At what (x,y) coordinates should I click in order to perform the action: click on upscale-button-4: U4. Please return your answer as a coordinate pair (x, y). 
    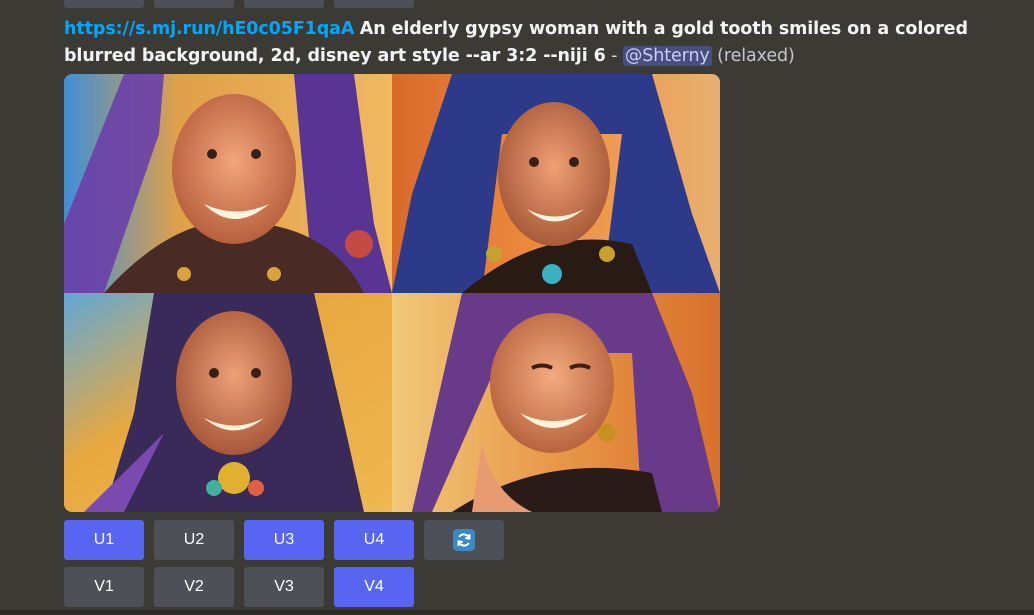
    Looking at the image, I should click on (374, 540).